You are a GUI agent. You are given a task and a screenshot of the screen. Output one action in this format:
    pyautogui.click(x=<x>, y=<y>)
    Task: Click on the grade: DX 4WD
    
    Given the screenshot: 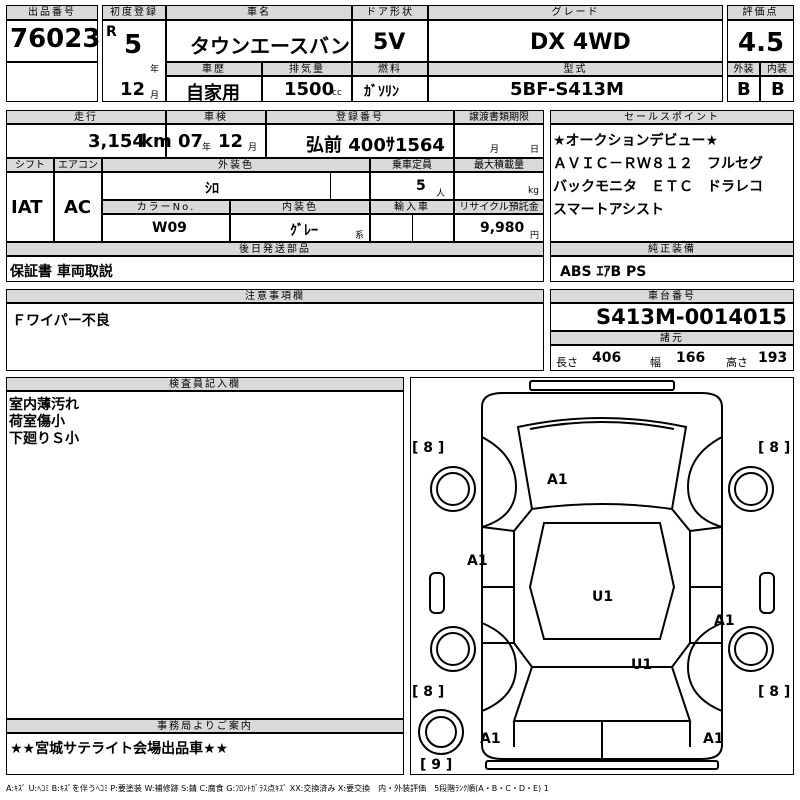 What is the action you would take?
    pyautogui.click(x=580, y=42)
    